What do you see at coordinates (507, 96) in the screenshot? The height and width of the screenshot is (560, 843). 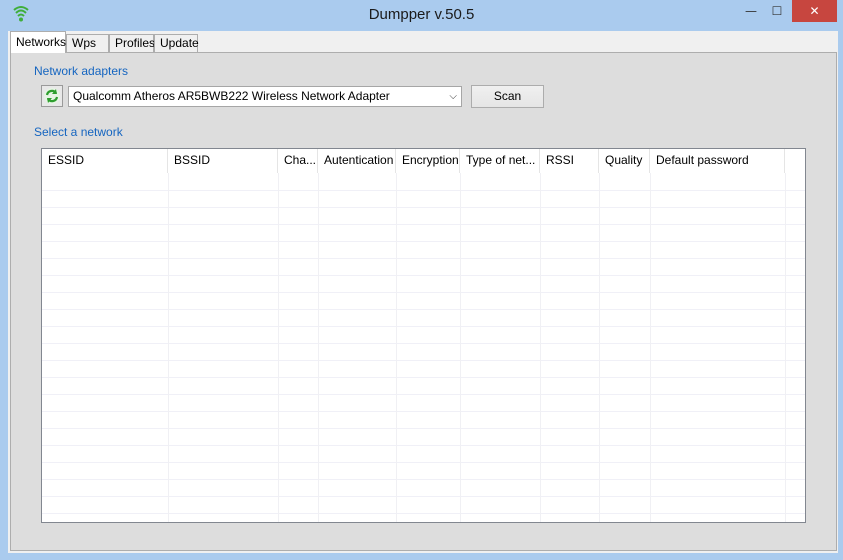 I see `scan-button: Scan` at bounding box center [507, 96].